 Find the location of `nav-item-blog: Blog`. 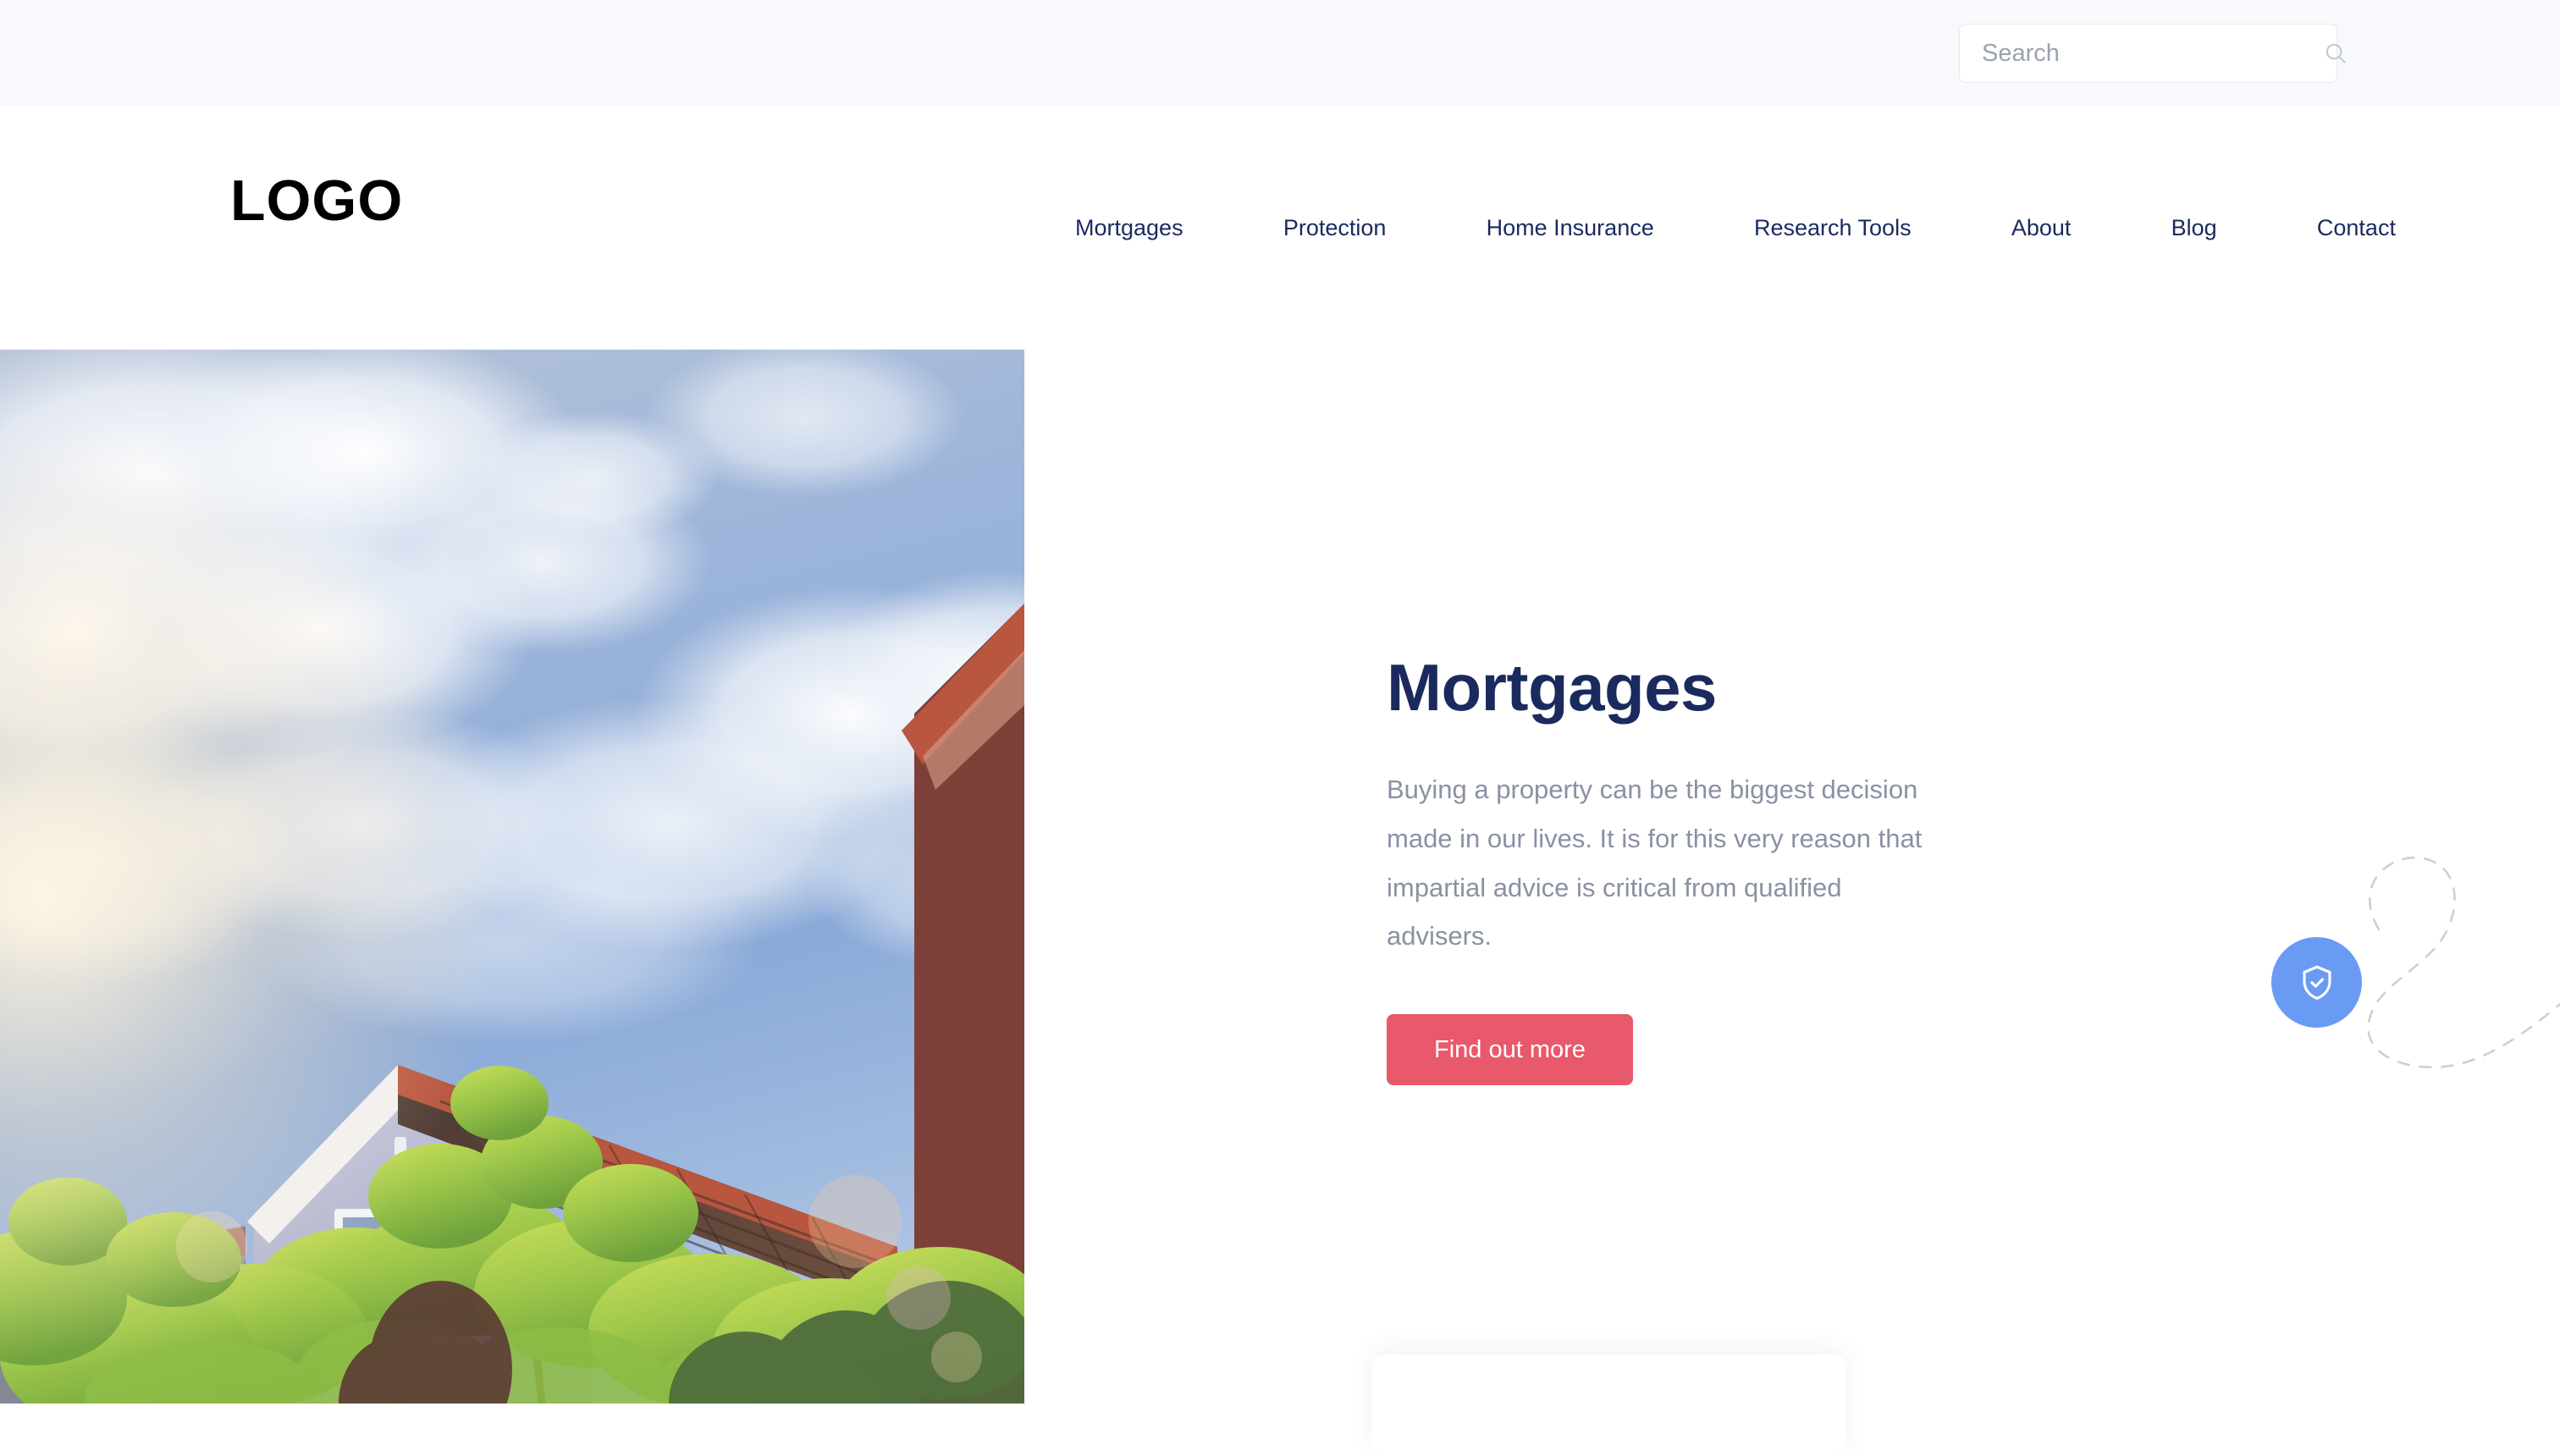

nav-item-blog: Blog is located at coordinates (2194, 228).